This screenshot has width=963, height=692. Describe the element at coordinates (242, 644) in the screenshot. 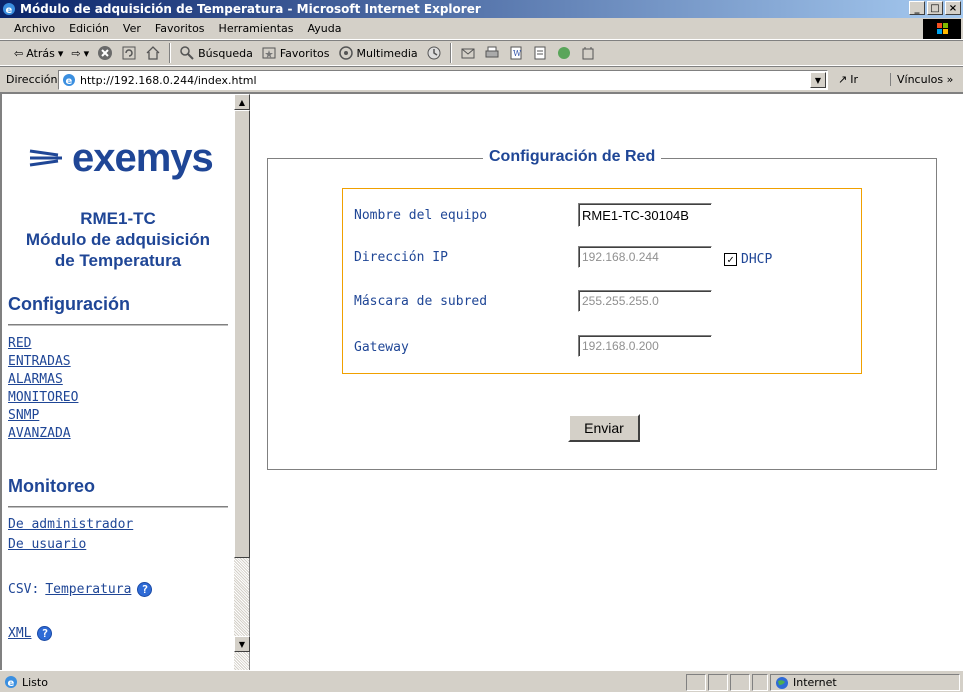

I see `scroll-down-button: ▼` at that location.